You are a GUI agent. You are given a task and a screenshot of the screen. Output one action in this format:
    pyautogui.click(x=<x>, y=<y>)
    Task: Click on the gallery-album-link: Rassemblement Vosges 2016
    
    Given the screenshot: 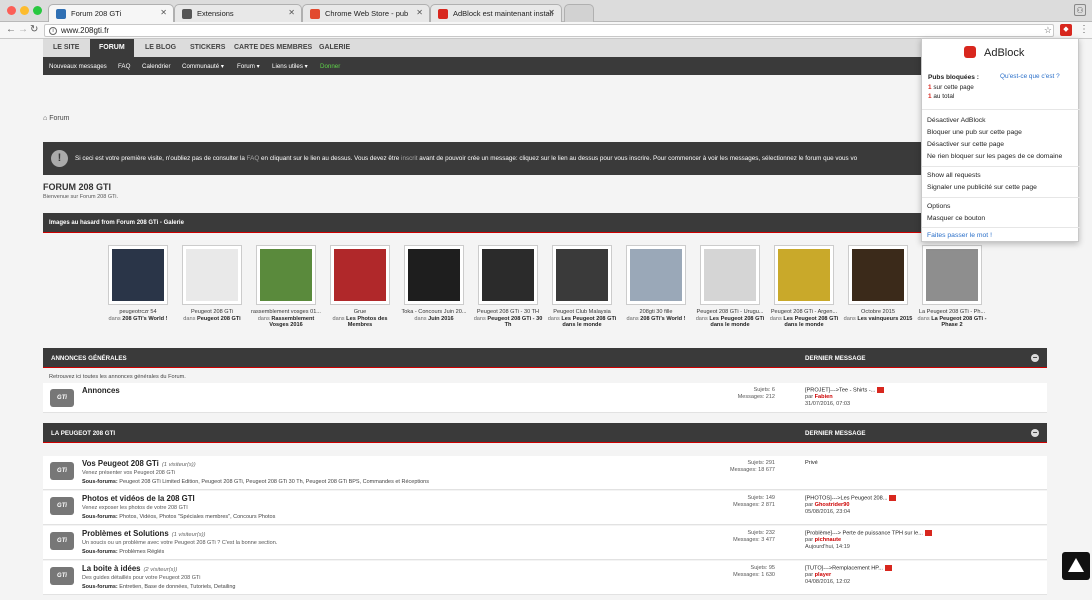 What is the action you would take?
    pyautogui.click(x=291, y=322)
    